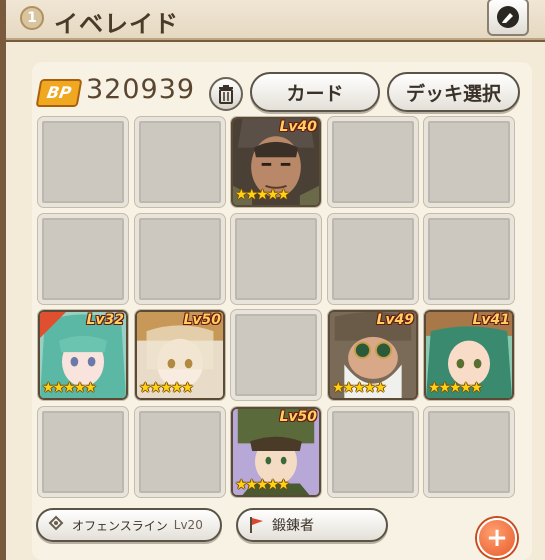 This screenshot has width=545, height=560. I want to click on role-button: 鍛錬者, so click(312, 525).